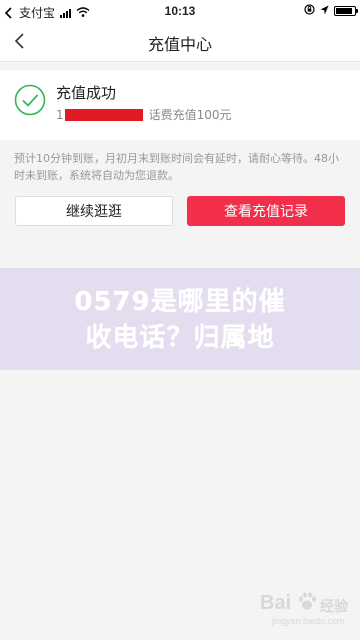  What do you see at coordinates (308, 621) in the screenshot?
I see `watermark-url: jingyan.baidu.com` at bounding box center [308, 621].